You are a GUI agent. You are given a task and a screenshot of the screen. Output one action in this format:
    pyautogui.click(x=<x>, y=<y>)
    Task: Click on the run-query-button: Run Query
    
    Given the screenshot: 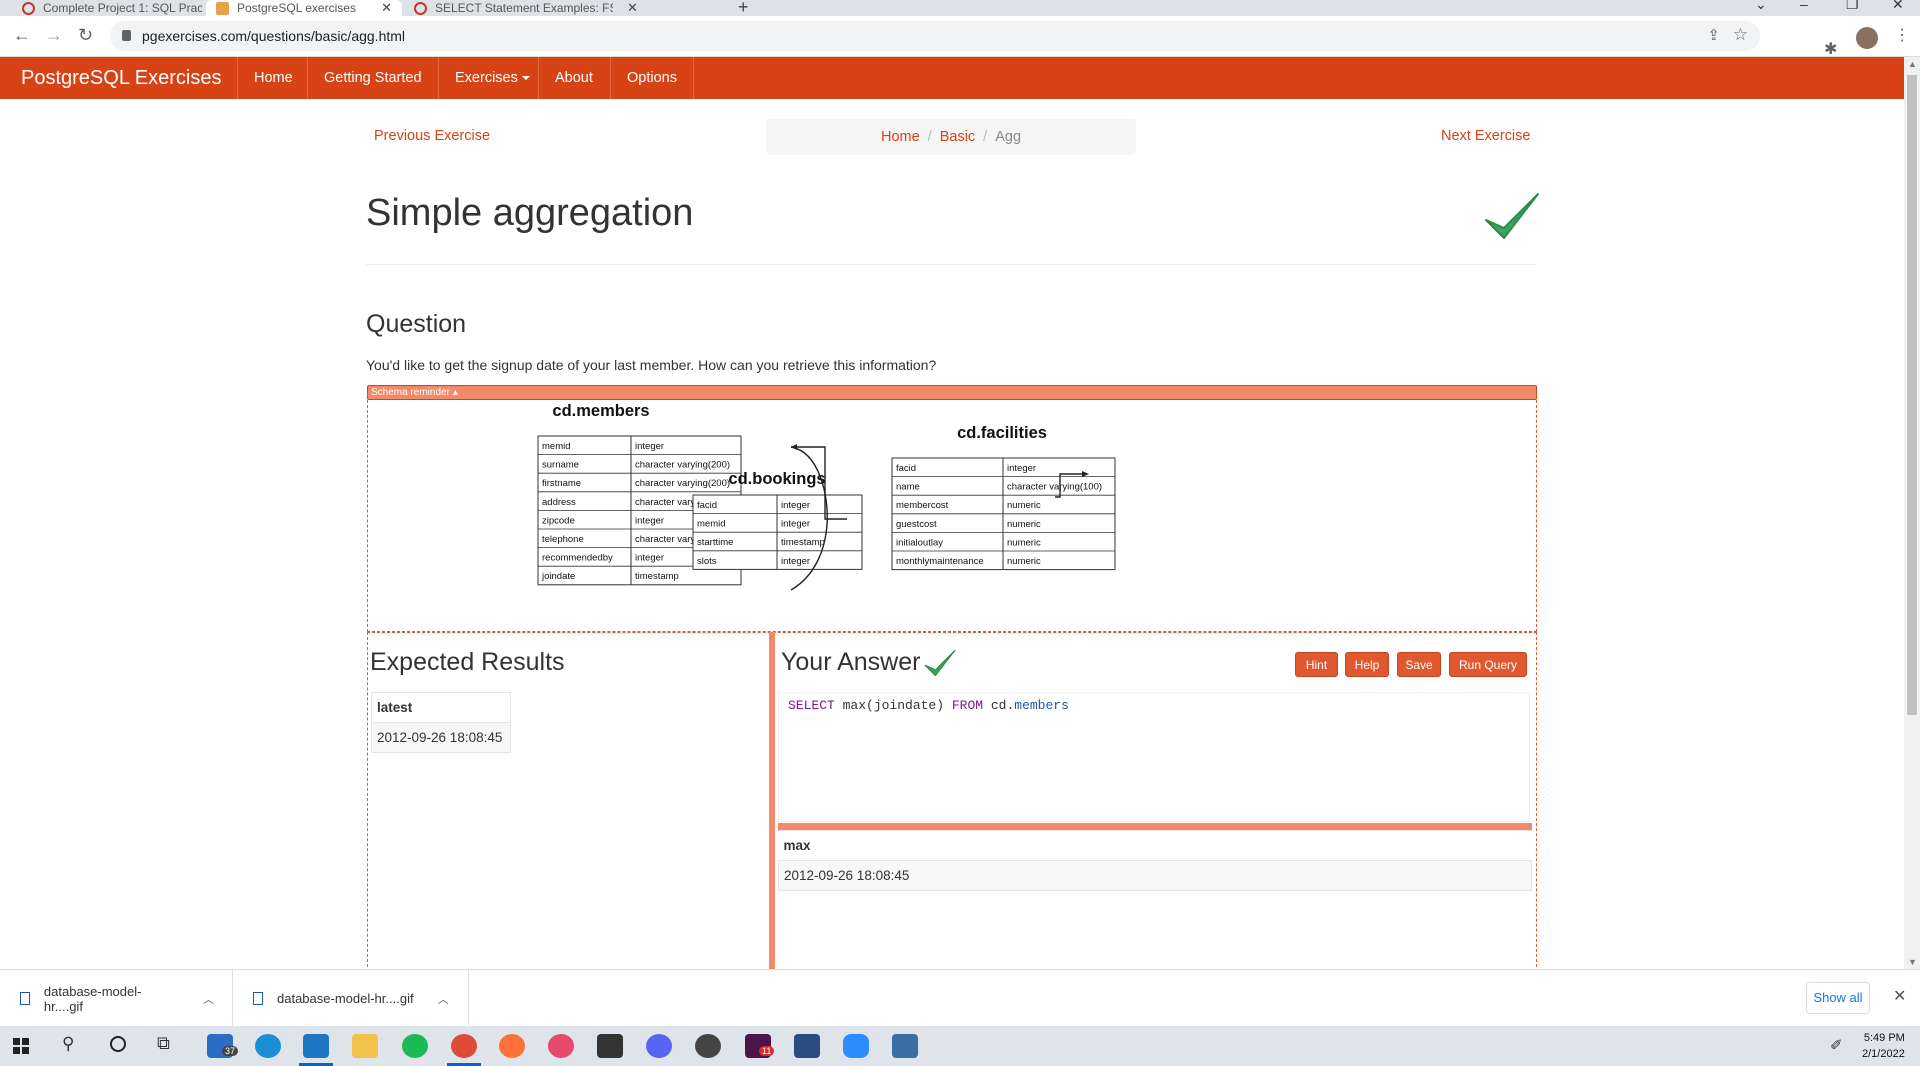 What is the action you would take?
    pyautogui.click(x=1488, y=664)
    